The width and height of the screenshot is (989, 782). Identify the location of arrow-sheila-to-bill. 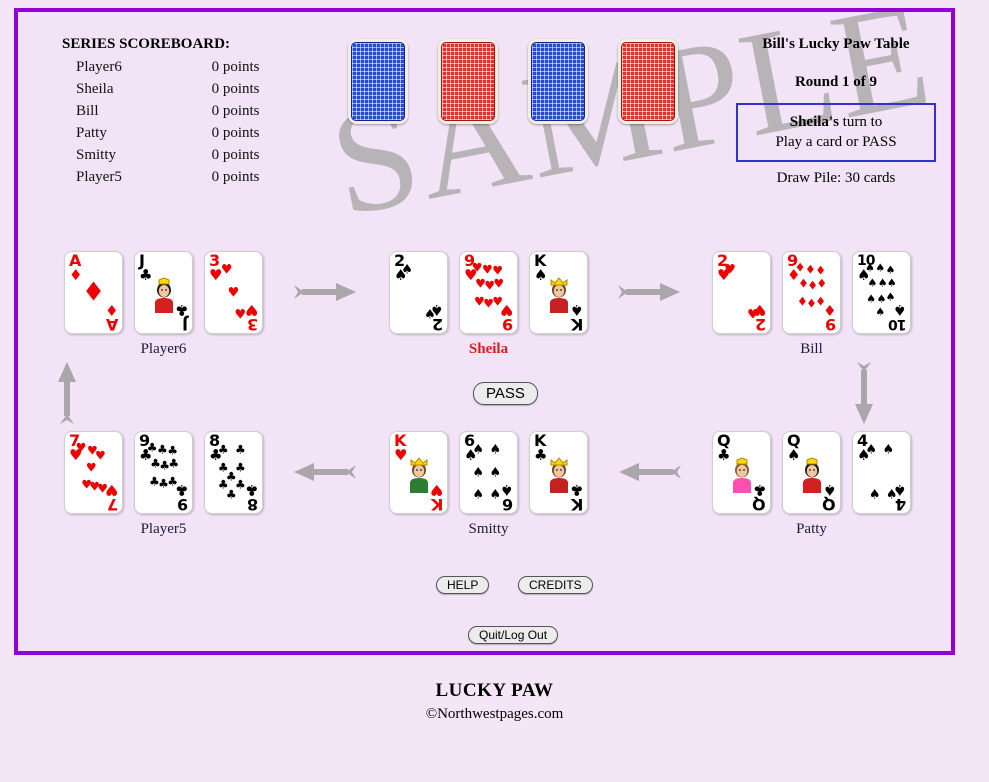
(649, 292).